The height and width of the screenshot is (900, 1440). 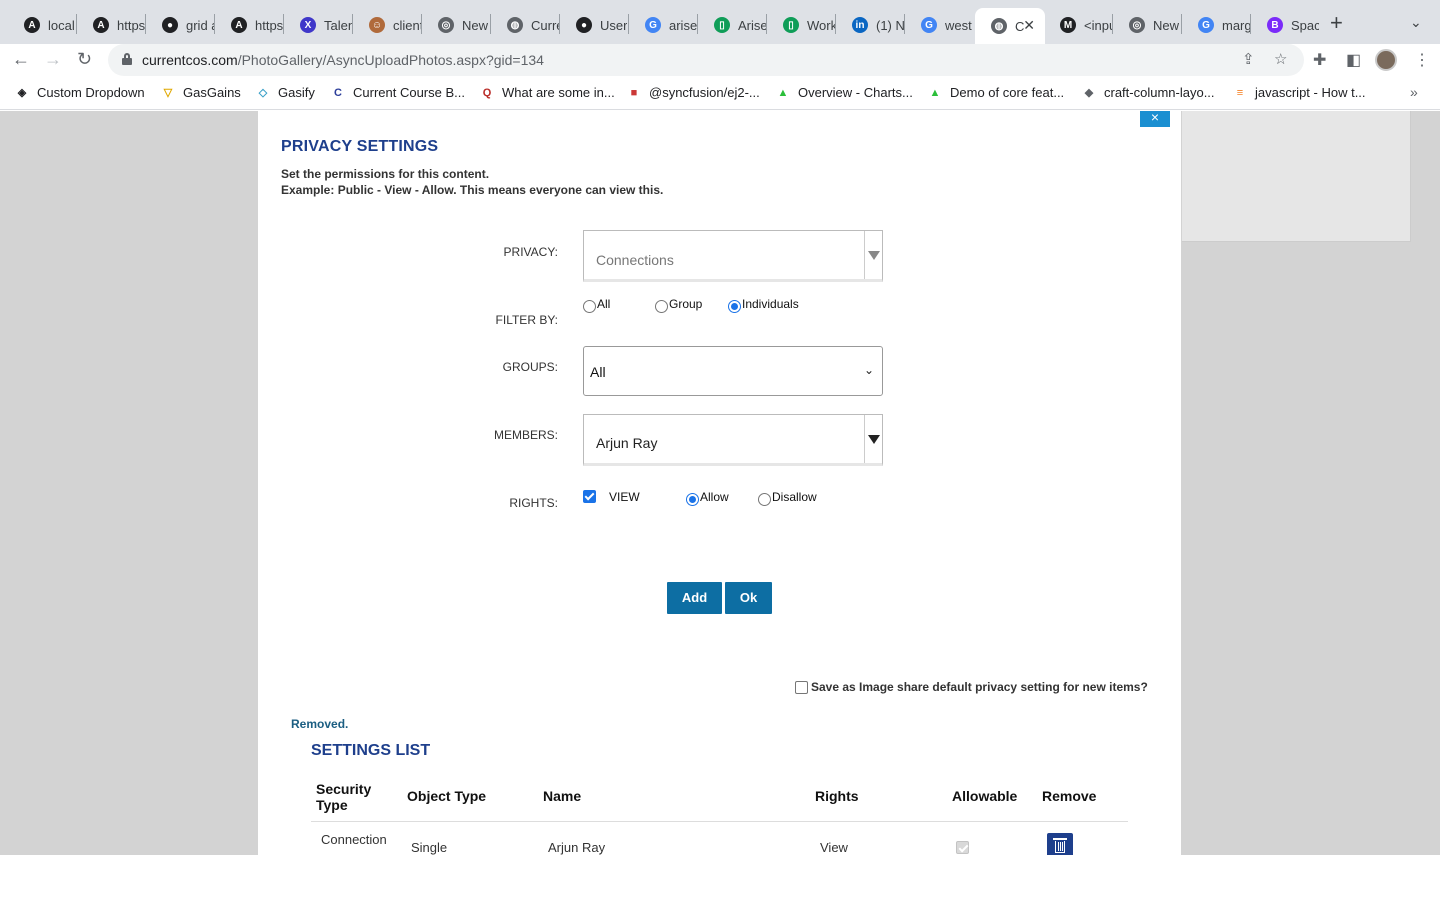 I want to click on reload-icon: ↻, so click(x=84, y=59).